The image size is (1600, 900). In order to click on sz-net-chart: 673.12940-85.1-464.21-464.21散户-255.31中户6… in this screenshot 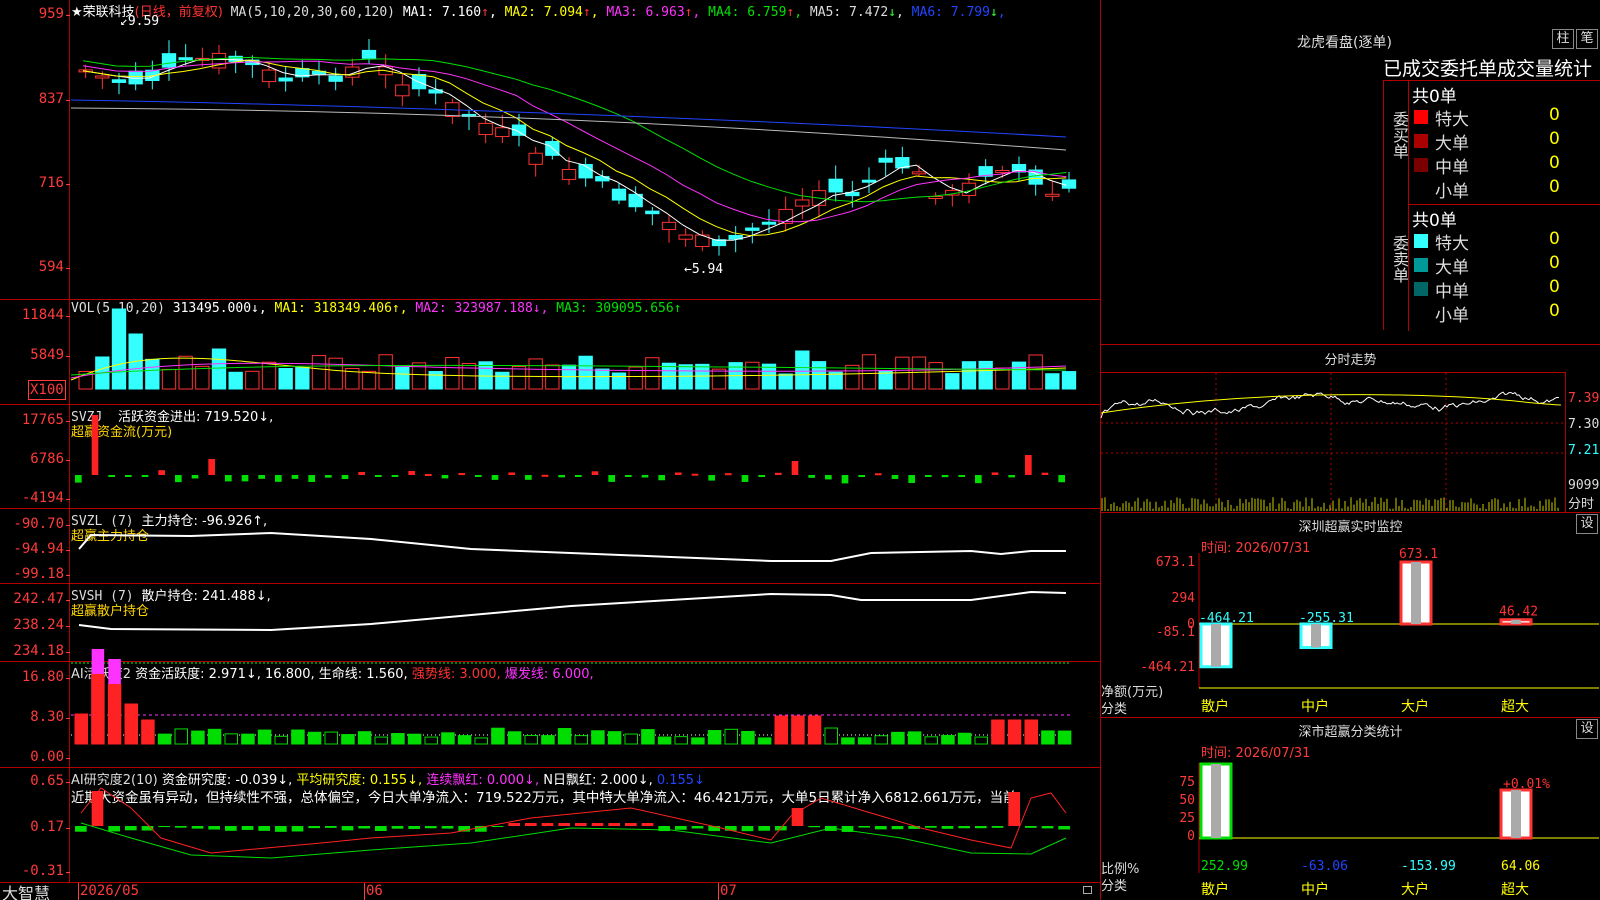, I will do `click(1350, 615)`.